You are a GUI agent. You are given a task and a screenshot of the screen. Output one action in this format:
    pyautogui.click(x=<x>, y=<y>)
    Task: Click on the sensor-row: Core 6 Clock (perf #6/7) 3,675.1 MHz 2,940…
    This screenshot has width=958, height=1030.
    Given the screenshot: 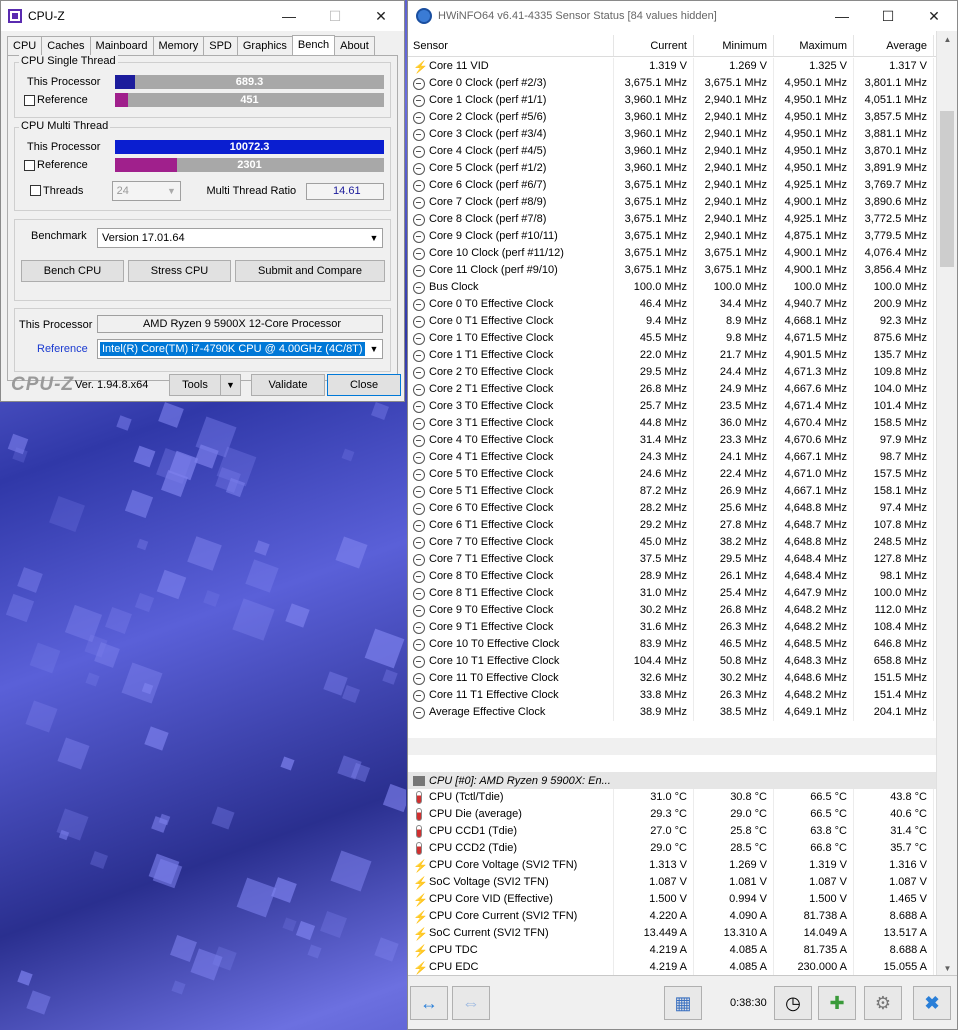 What is the action you would take?
    pyautogui.click(x=672, y=185)
    